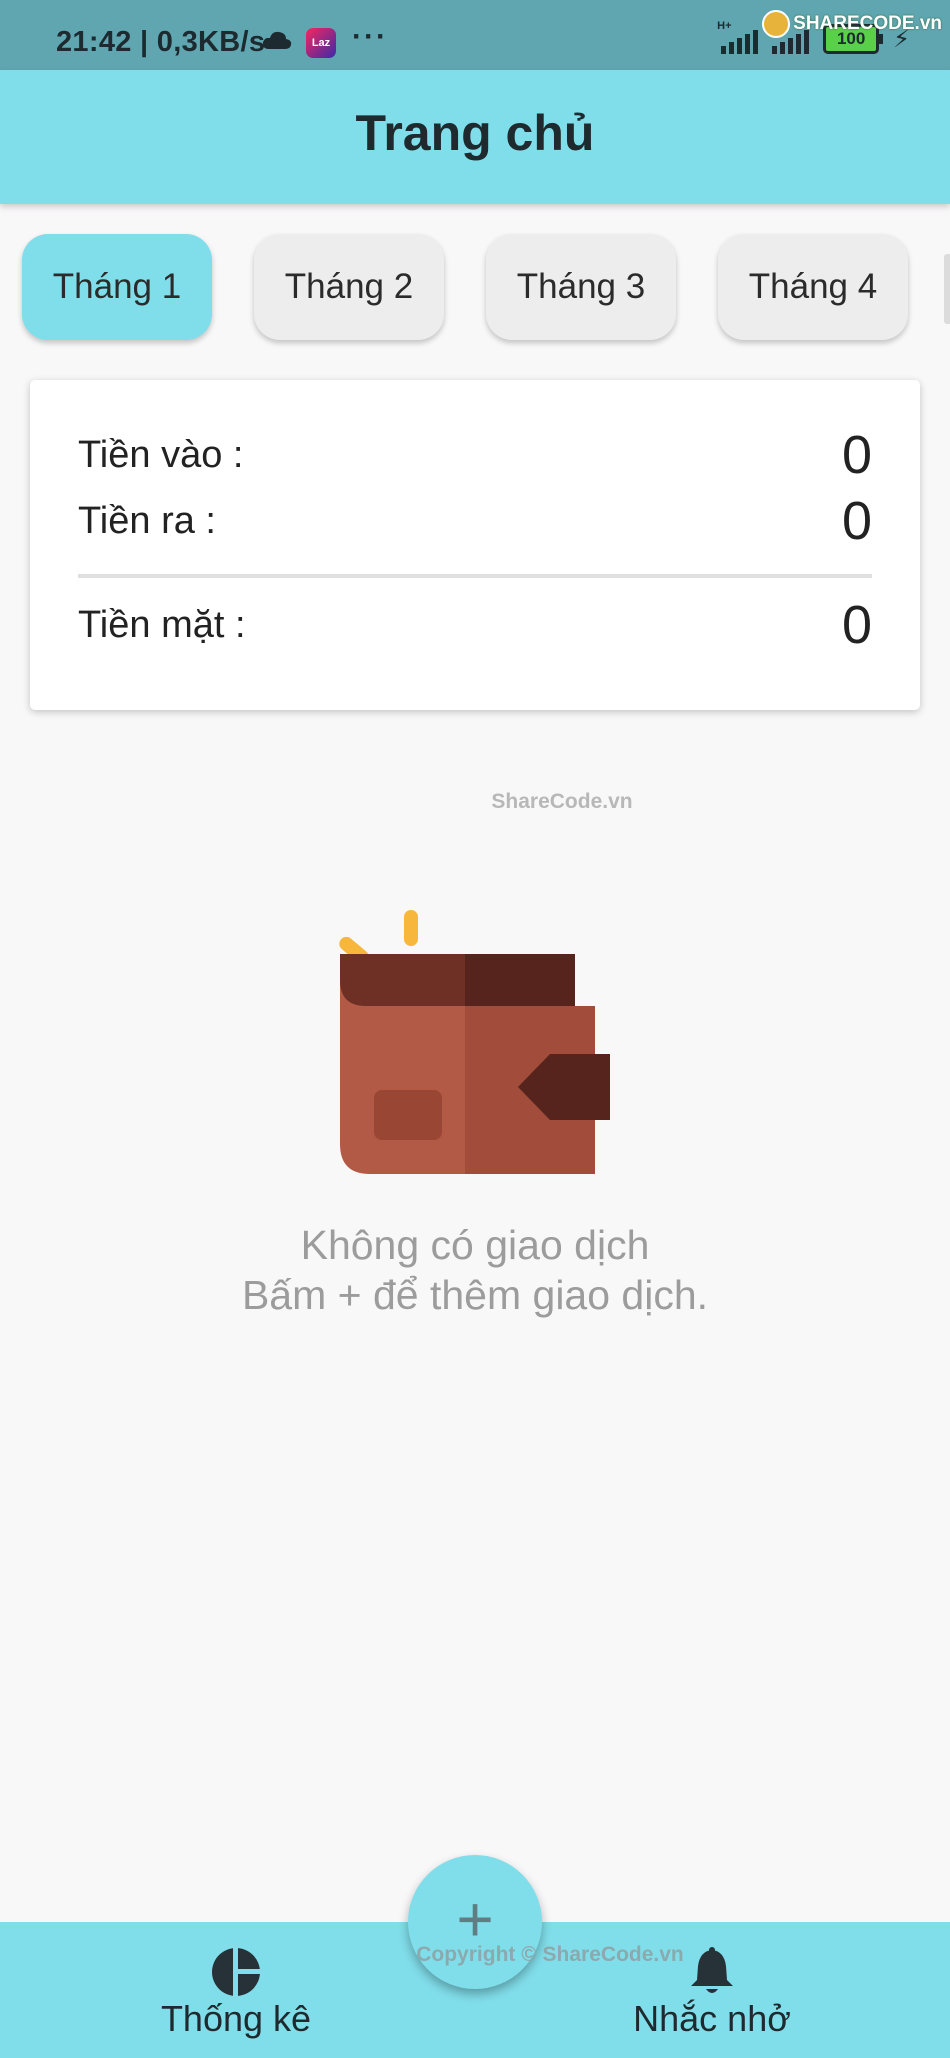  Describe the element at coordinates (161, 455) in the screenshot. I see `income-label: Tiền vào :` at that location.